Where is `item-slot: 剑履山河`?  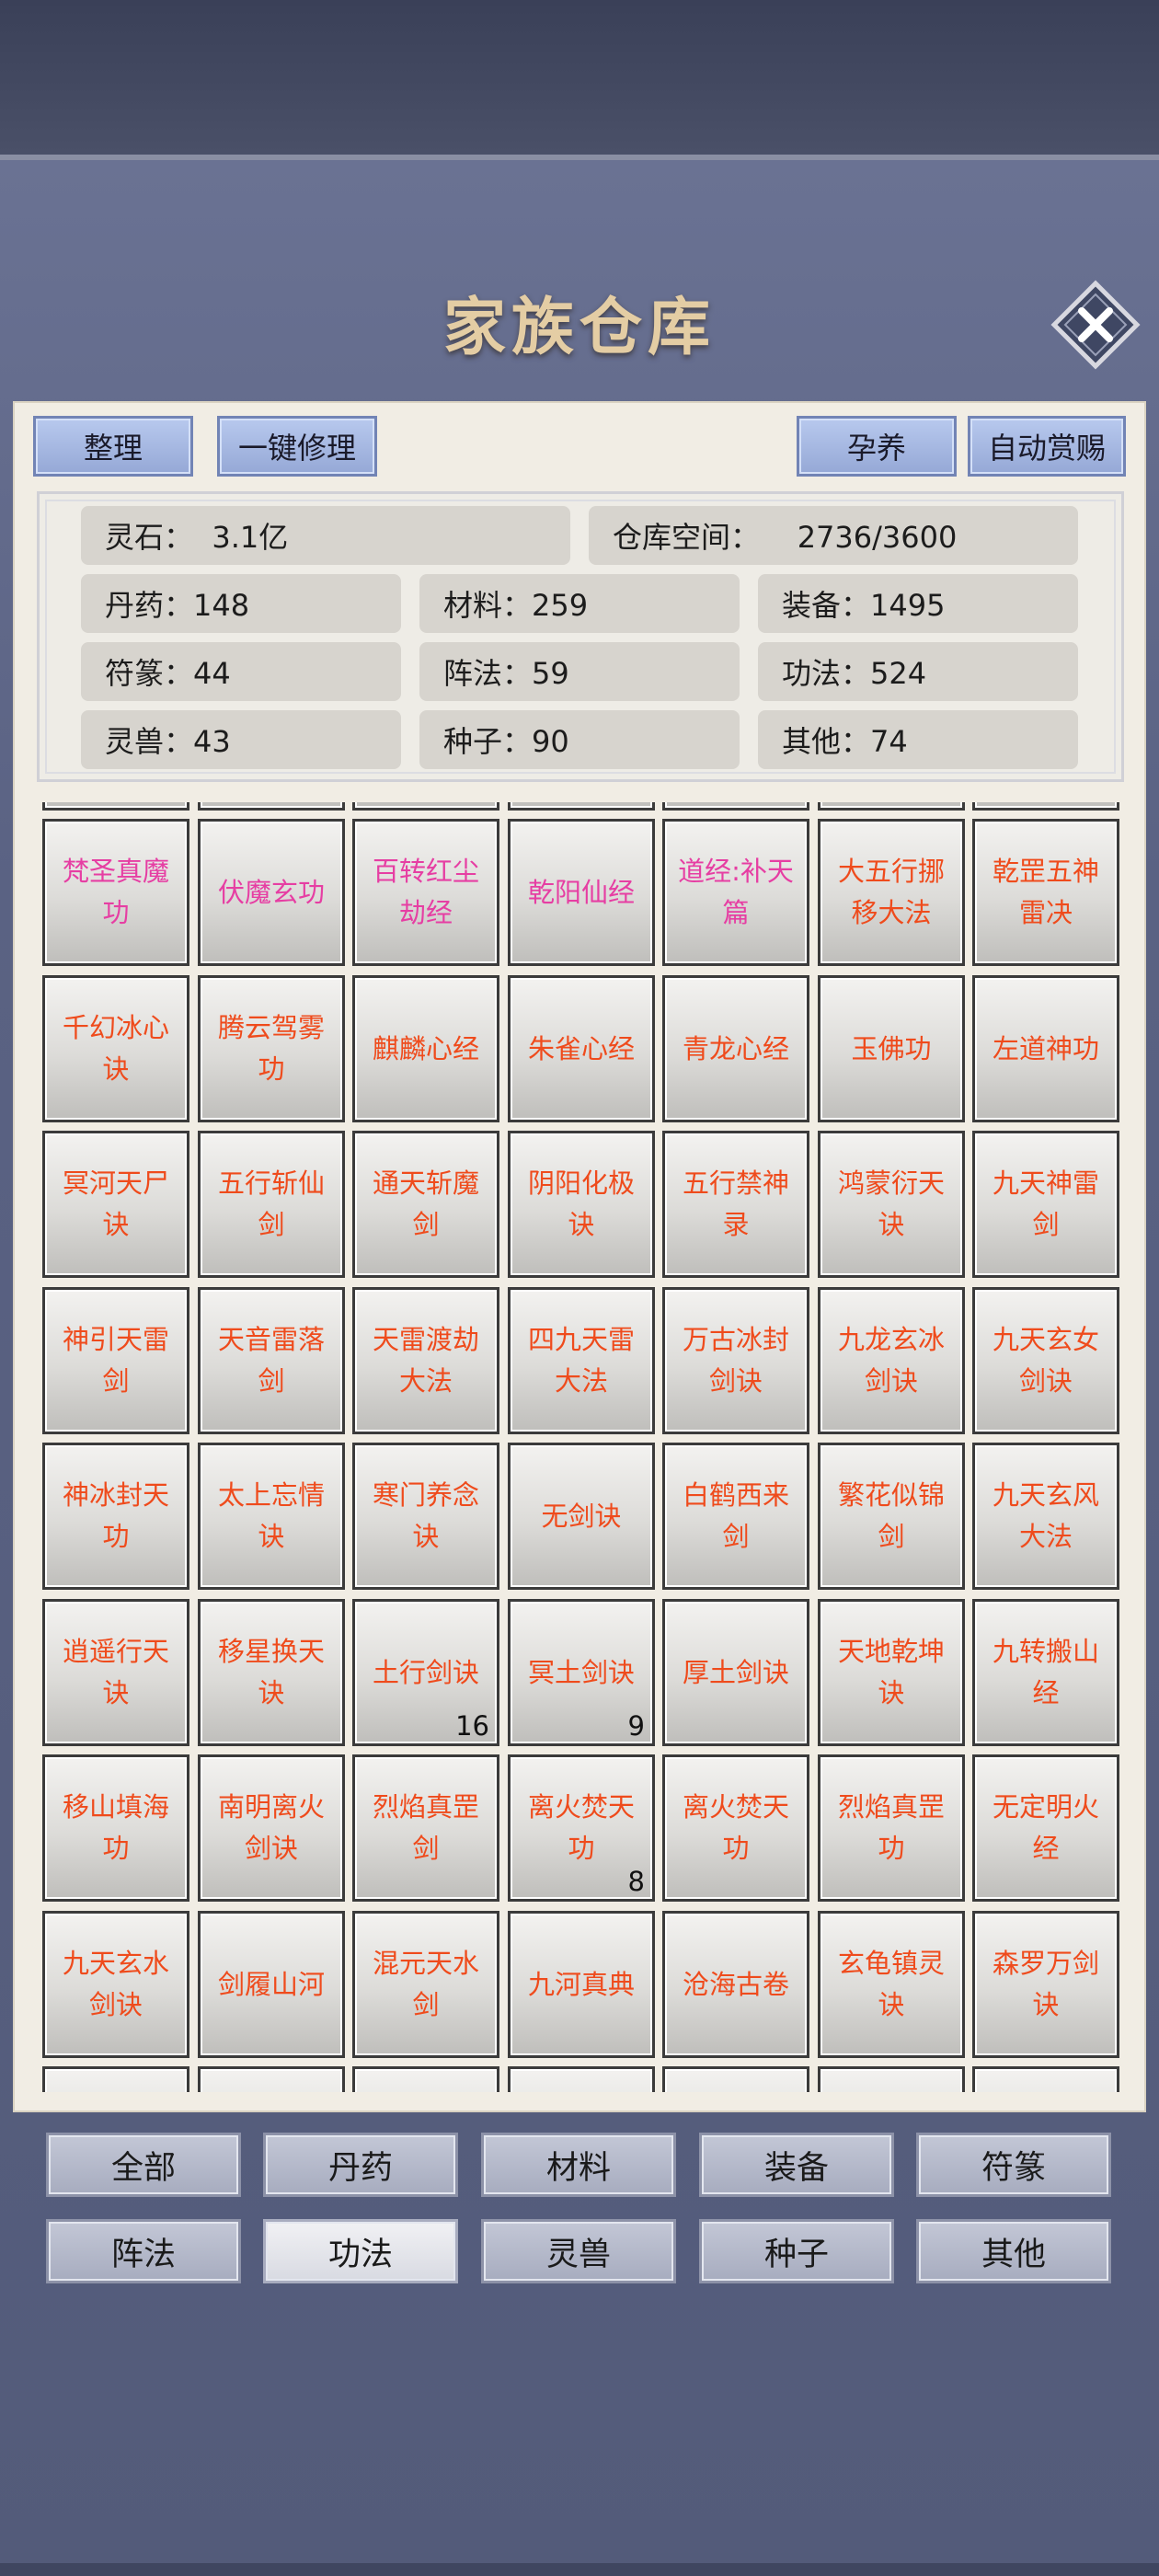 item-slot: 剑履山河 is located at coordinates (271, 1984).